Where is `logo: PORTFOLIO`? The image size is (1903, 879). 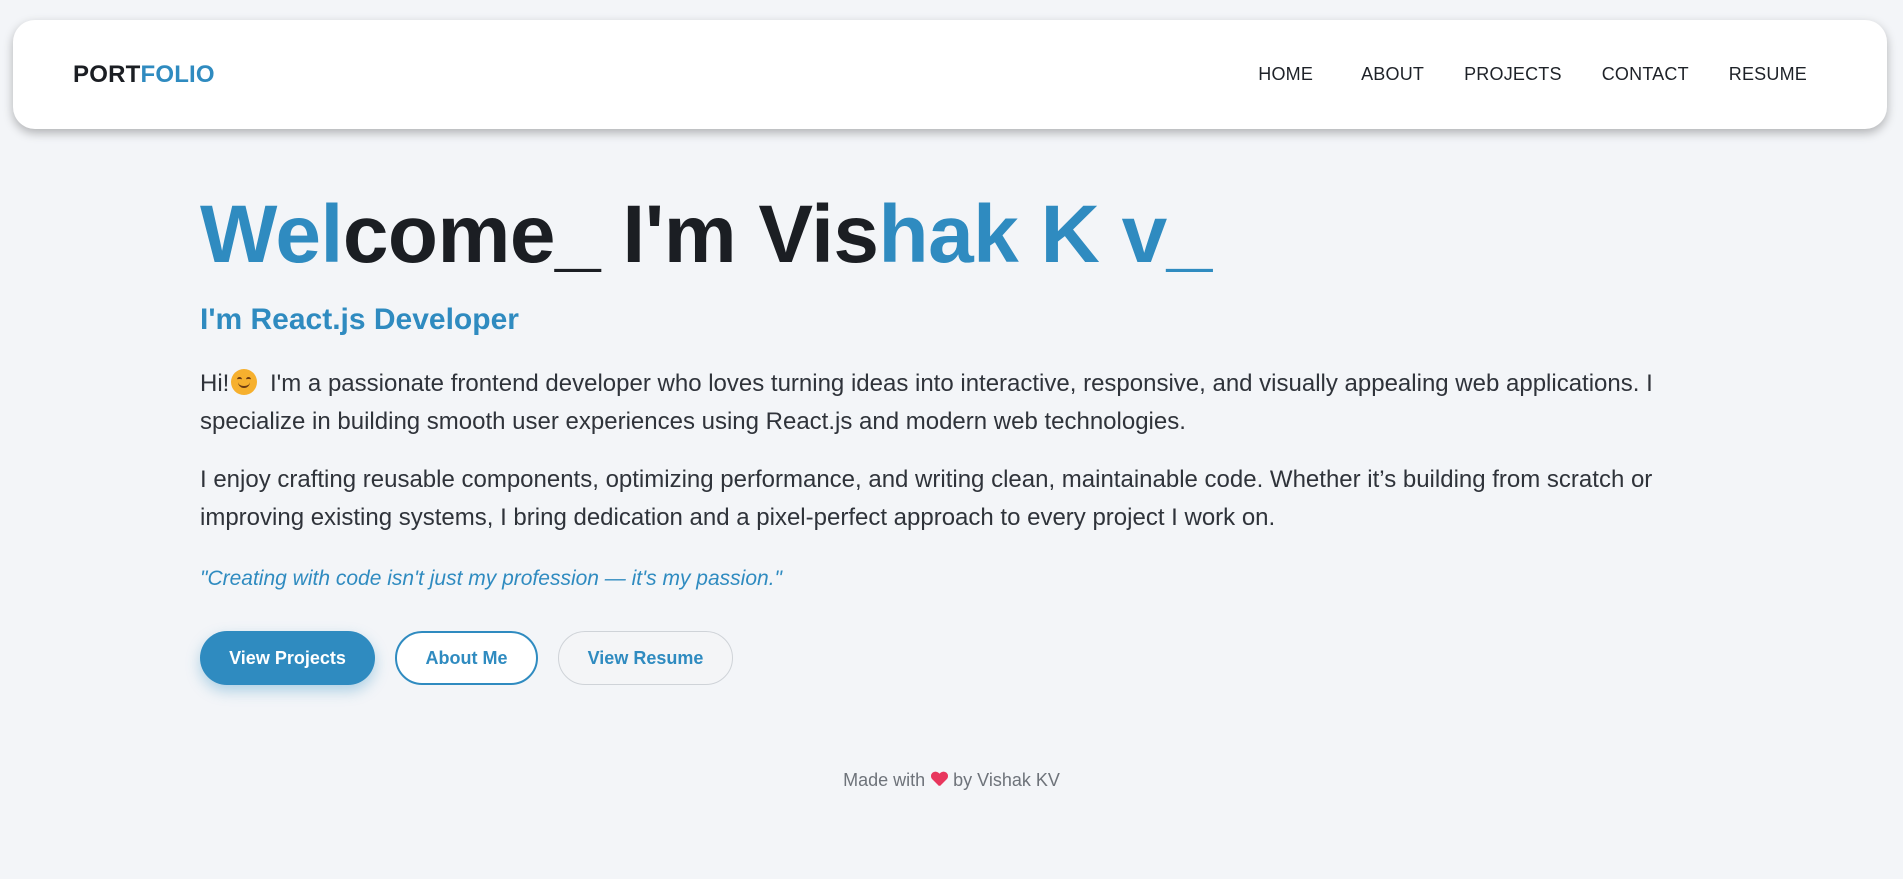
logo: PORTFOLIO is located at coordinates (144, 75).